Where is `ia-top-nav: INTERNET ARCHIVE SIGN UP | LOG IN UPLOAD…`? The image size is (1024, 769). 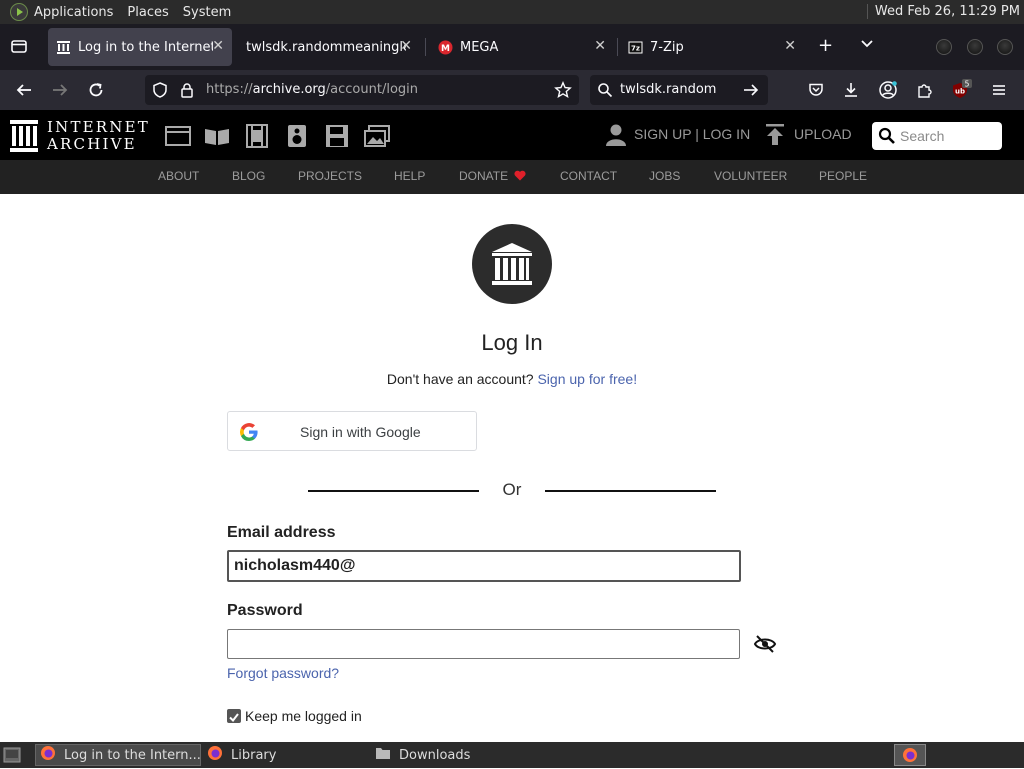 ia-top-nav: INTERNET ARCHIVE SIGN UP | LOG IN UPLOAD… is located at coordinates (512, 135).